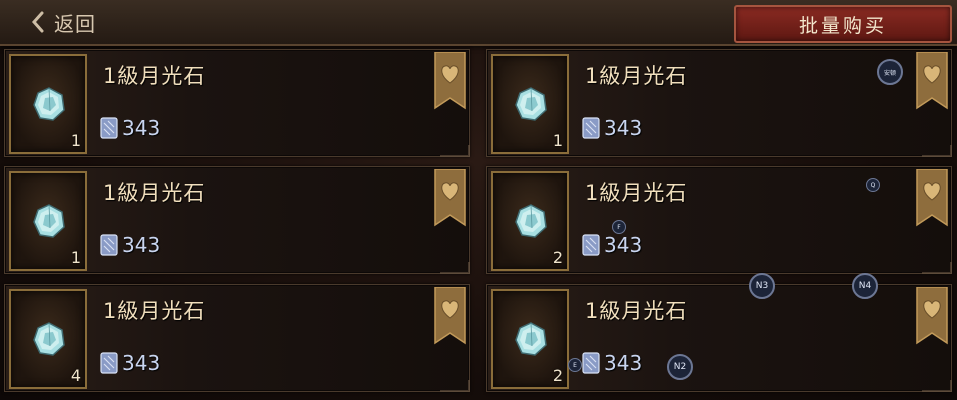 The image size is (957, 400). Describe the element at coordinates (37, 22) in the screenshot. I see `chevron-left-icon` at that location.